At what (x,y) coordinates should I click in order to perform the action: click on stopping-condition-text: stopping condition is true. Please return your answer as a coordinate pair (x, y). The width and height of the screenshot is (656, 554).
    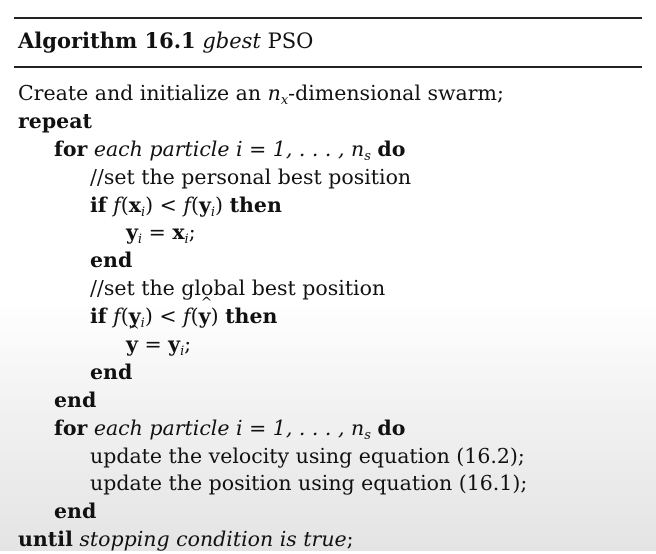
    Looking at the image, I should click on (213, 539).